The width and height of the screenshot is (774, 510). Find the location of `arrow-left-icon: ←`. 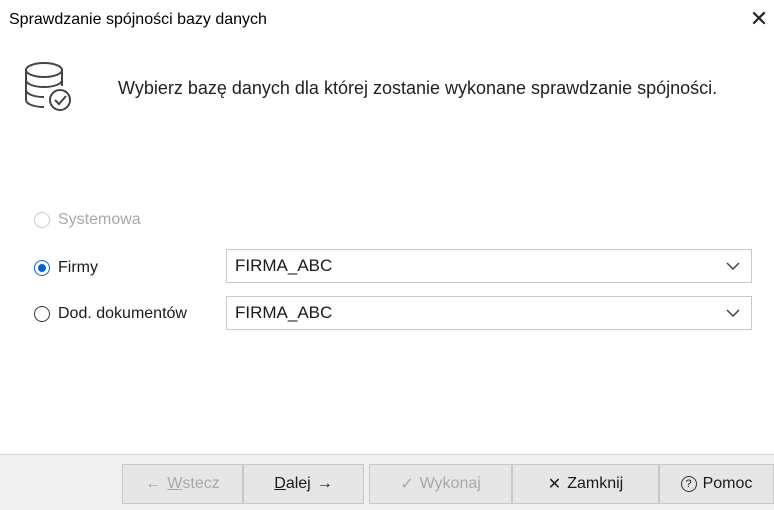

arrow-left-icon: ← is located at coordinates (153, 483).